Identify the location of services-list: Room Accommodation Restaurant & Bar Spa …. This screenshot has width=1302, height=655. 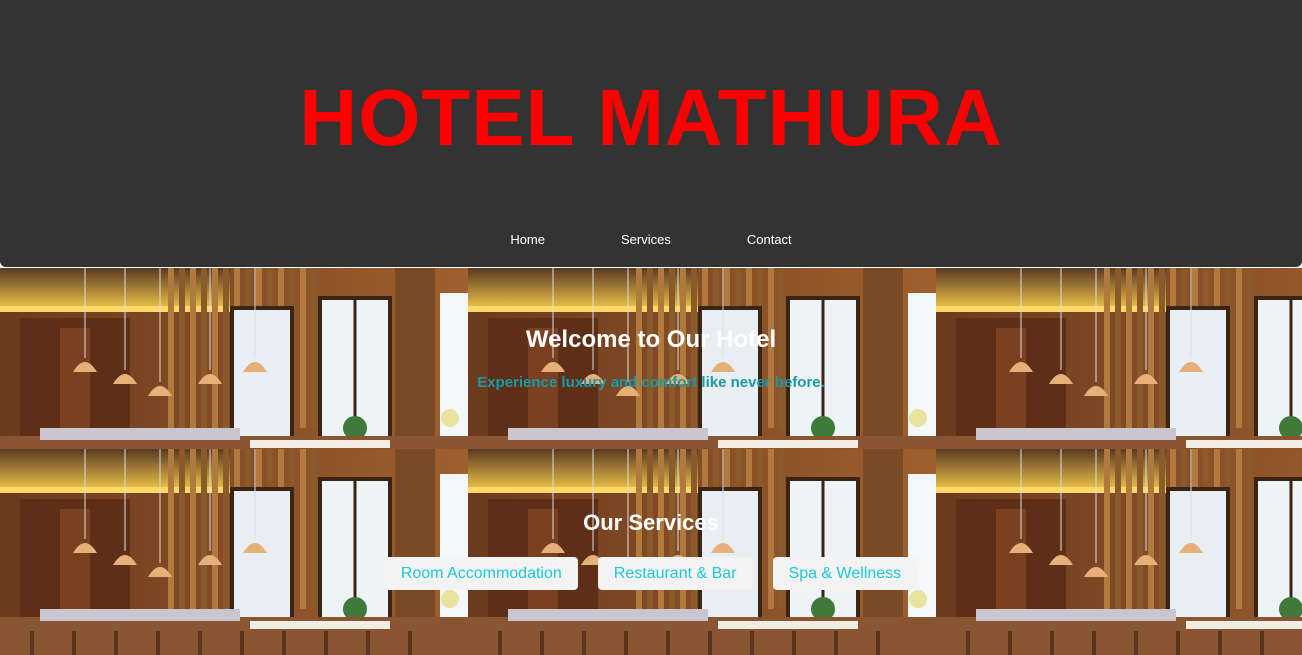
(651, 573).